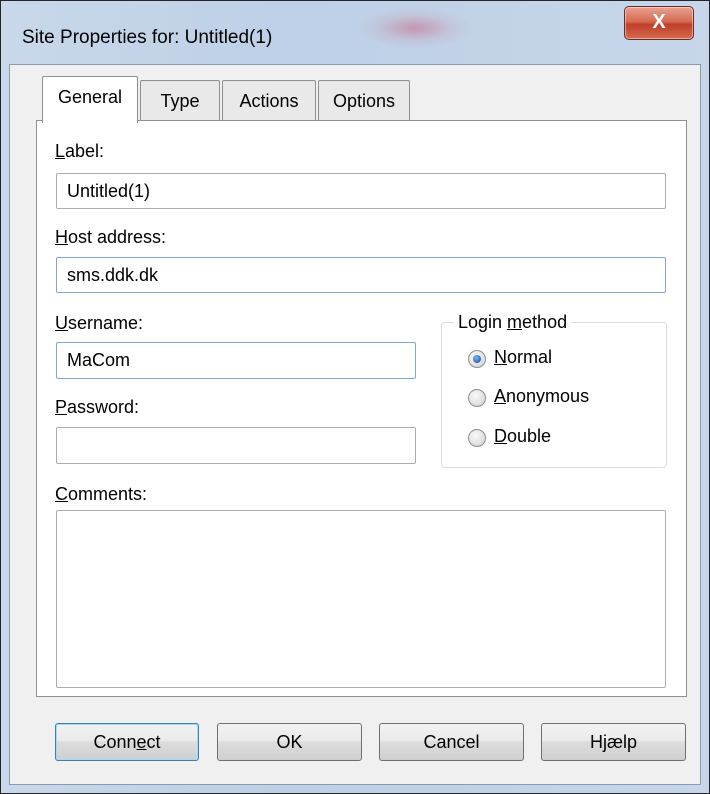 Image resolution: width=710 pixels, height=794 pixels. What do you see at coordinates (90, 97) in the screenshot?
I see `tab-general-label: General` at bounding box center [90, 97].